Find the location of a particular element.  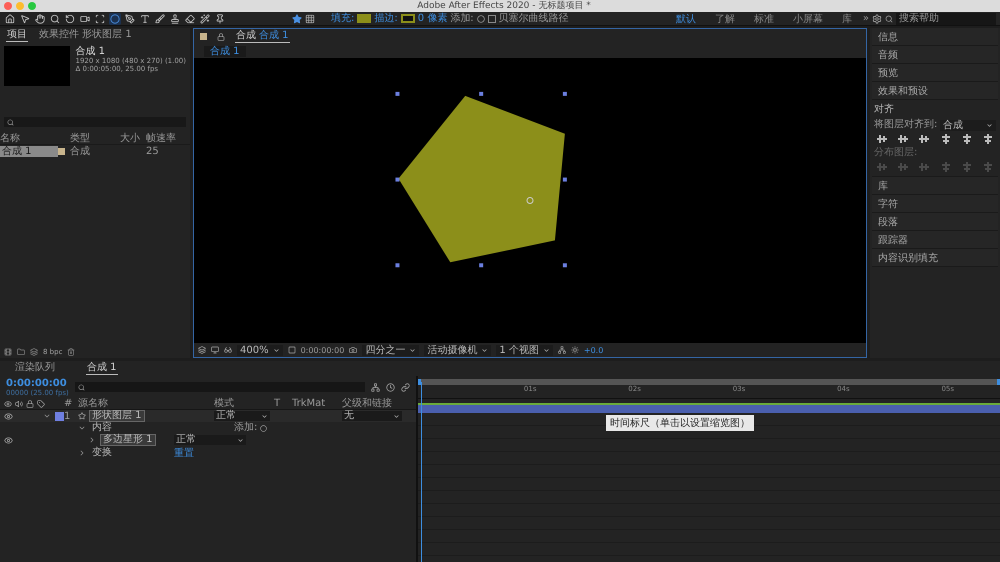

comp-name: 合成 1 is located at coordinates (91, 51).